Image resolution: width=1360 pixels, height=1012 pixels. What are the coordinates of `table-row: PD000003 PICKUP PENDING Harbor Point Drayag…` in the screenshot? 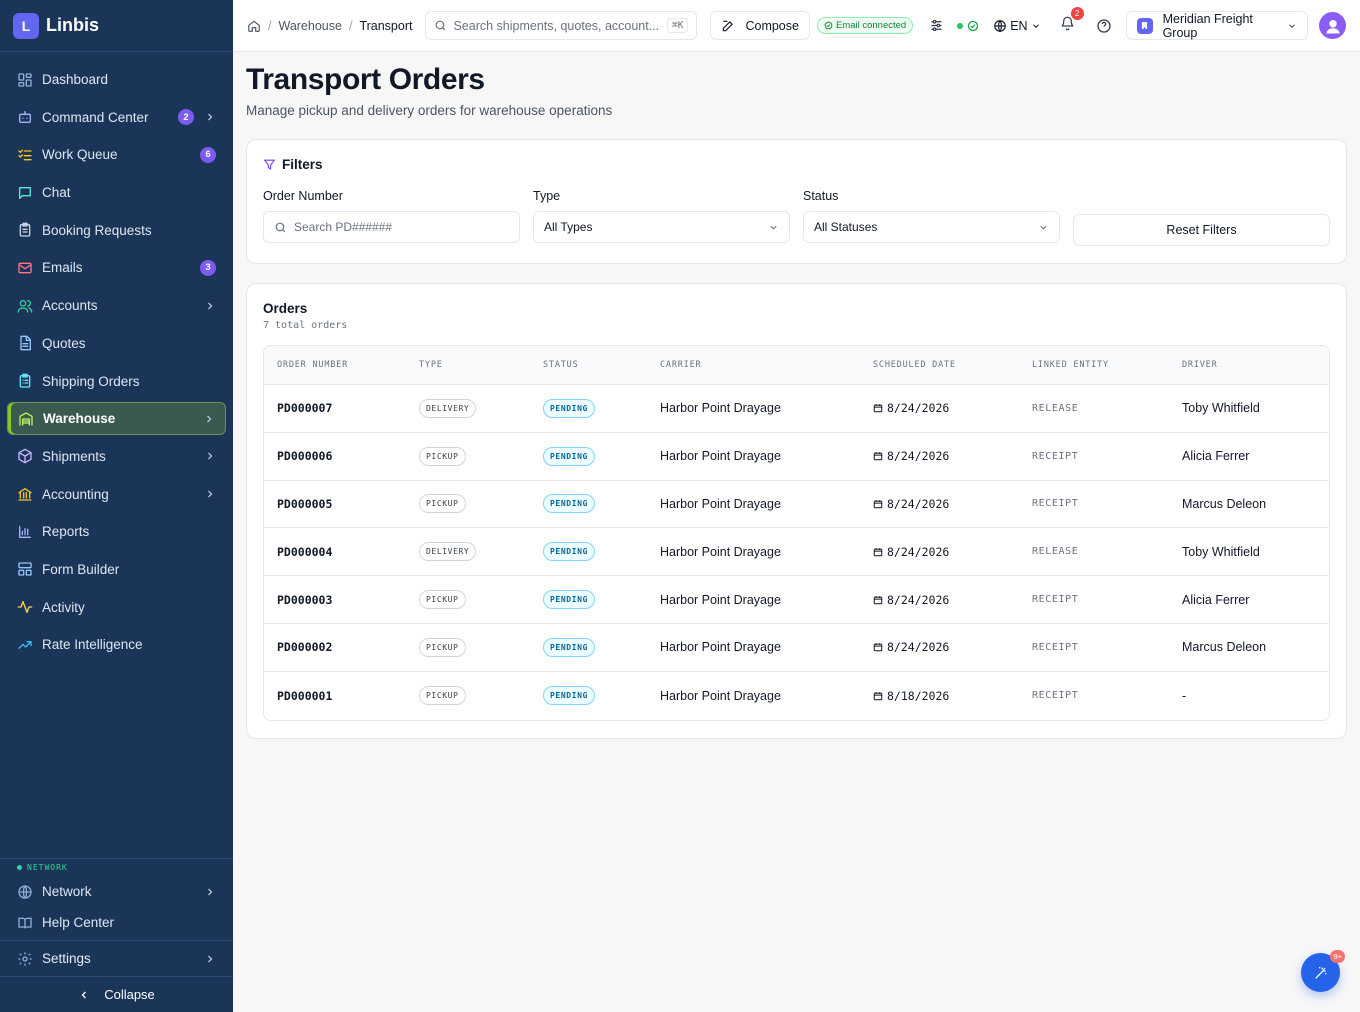 It's located at (796, 600).